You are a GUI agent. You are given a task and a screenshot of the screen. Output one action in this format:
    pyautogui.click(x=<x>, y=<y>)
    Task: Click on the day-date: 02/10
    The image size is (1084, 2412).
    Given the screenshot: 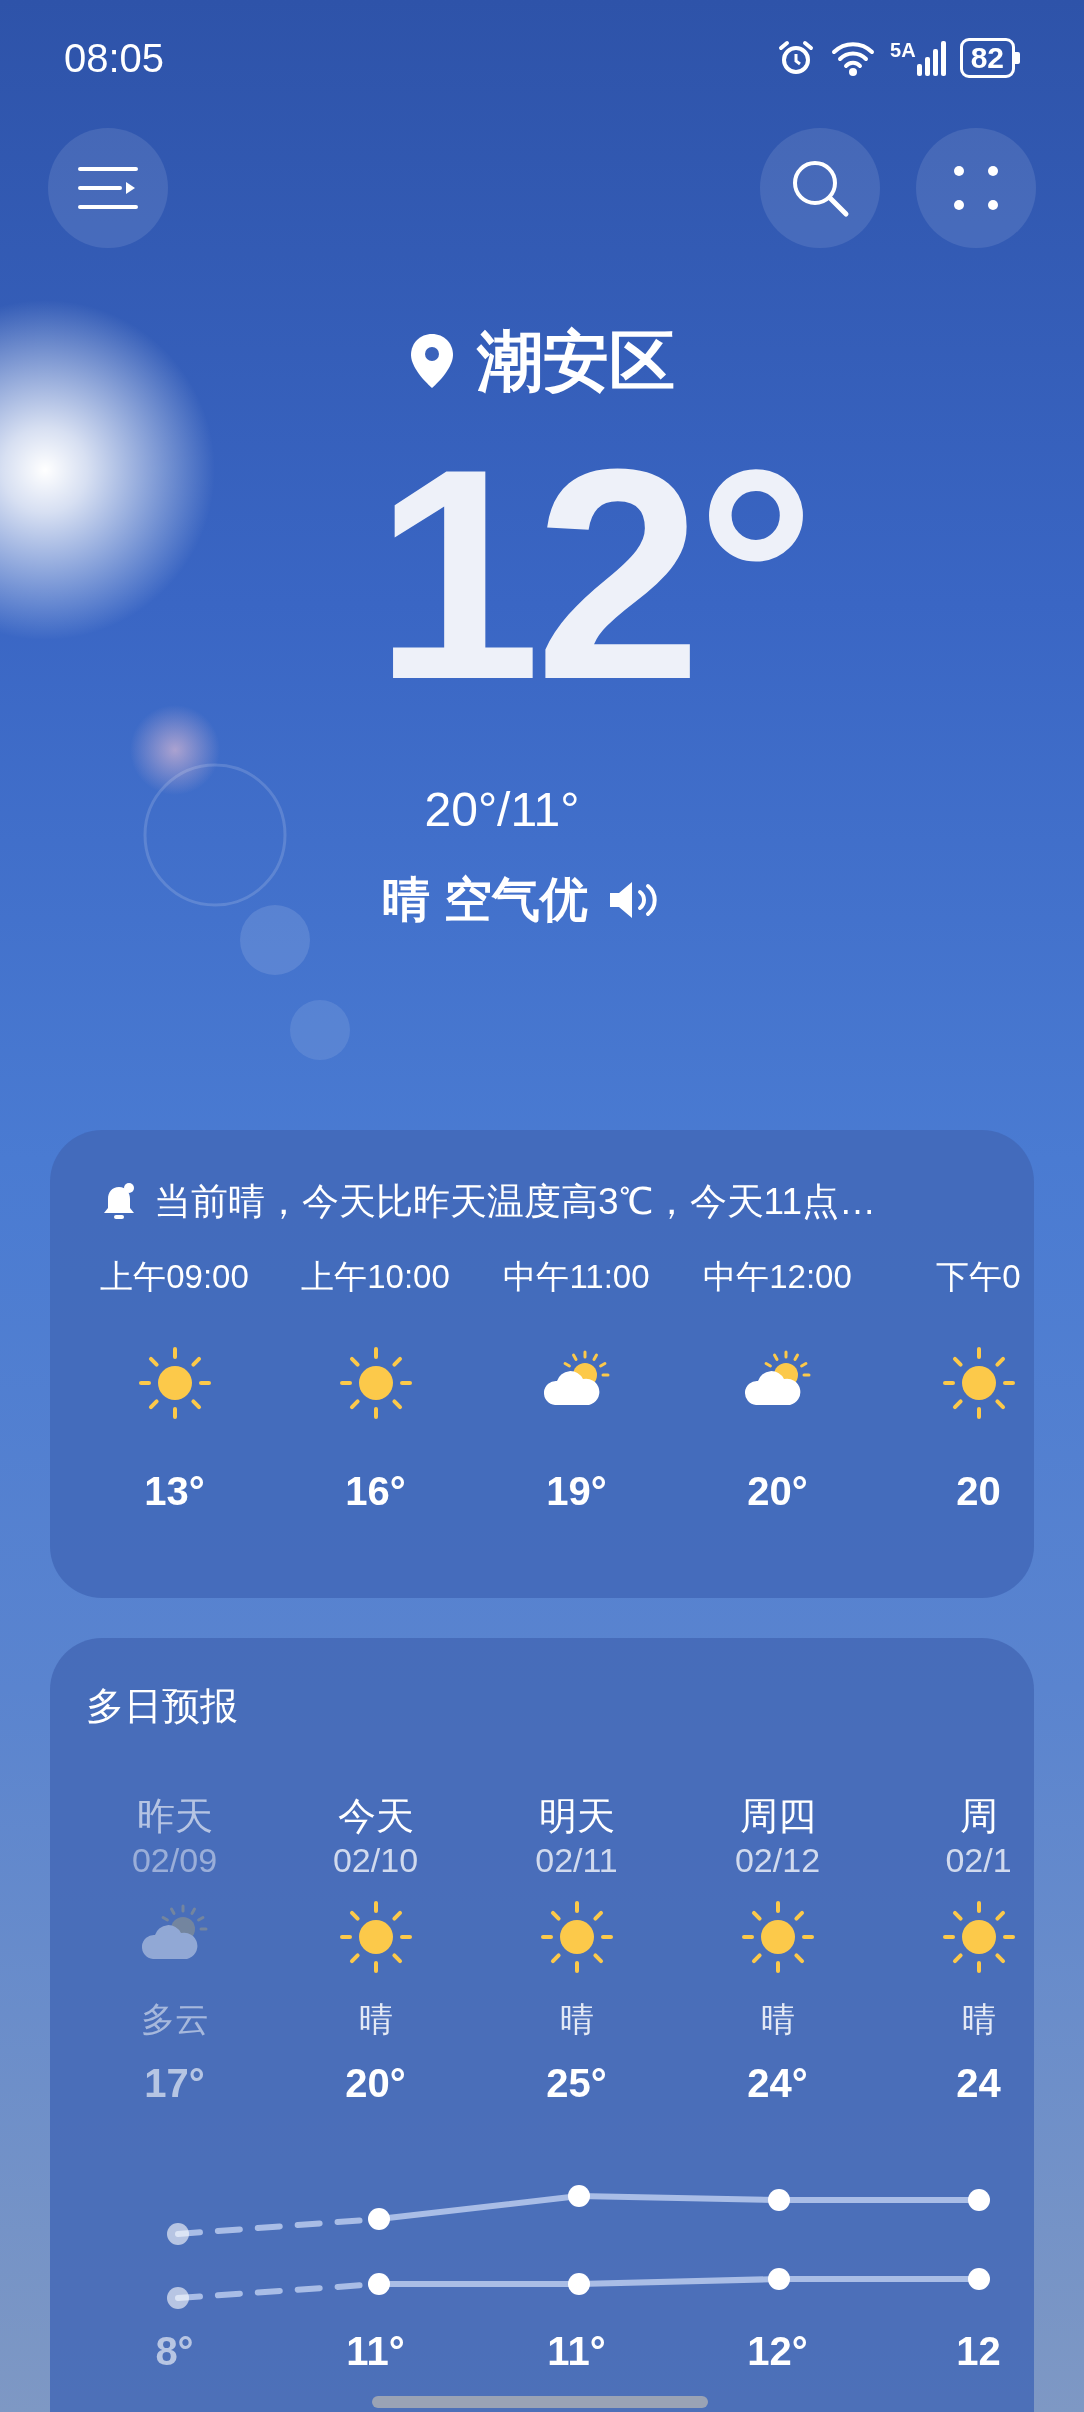 What is the action you would take?
    pyautogui.click(x=375, y=1860)
    